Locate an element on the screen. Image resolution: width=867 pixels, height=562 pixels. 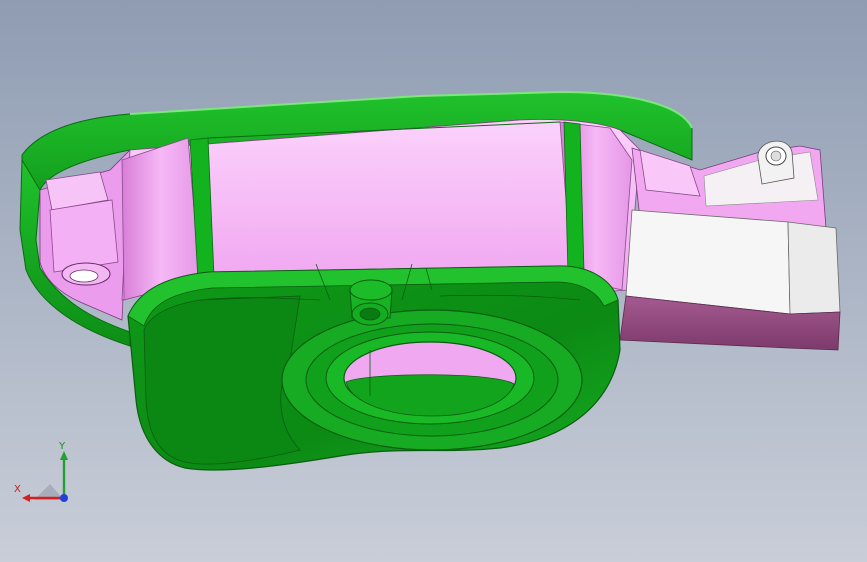
y-axis-label: Y is located at coordinates (62, 446).